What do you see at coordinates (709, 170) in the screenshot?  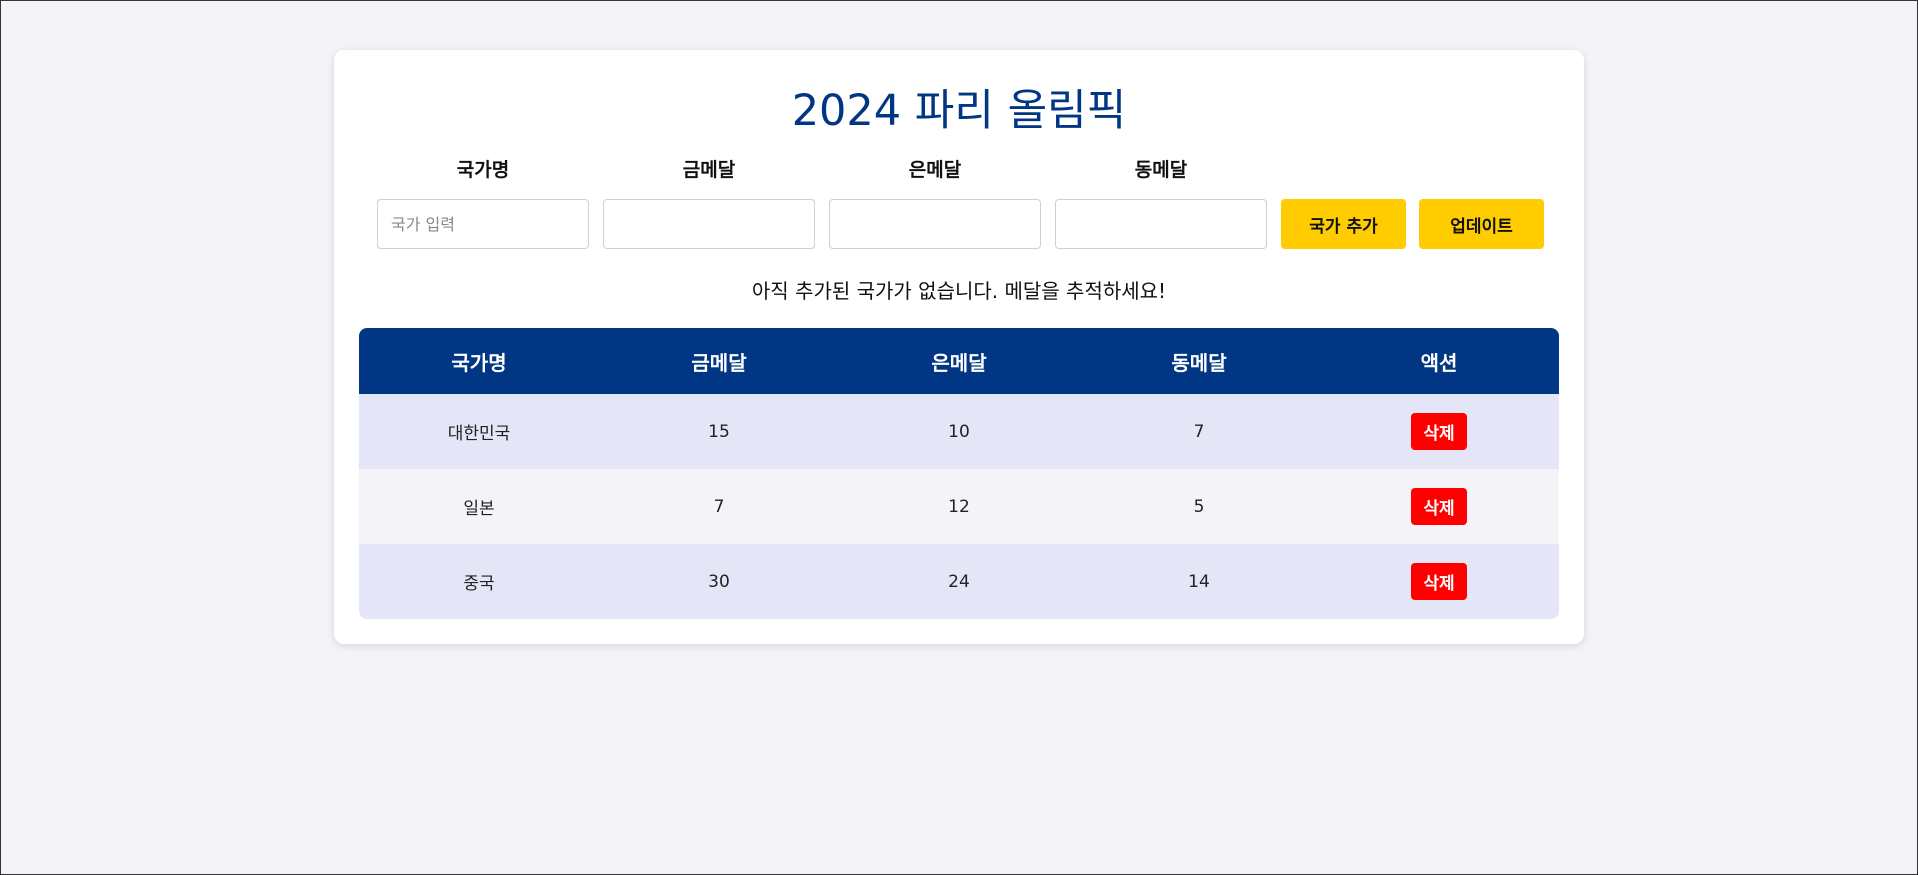 I see `gold-label: 금메달` at bounding box center [709, 170].